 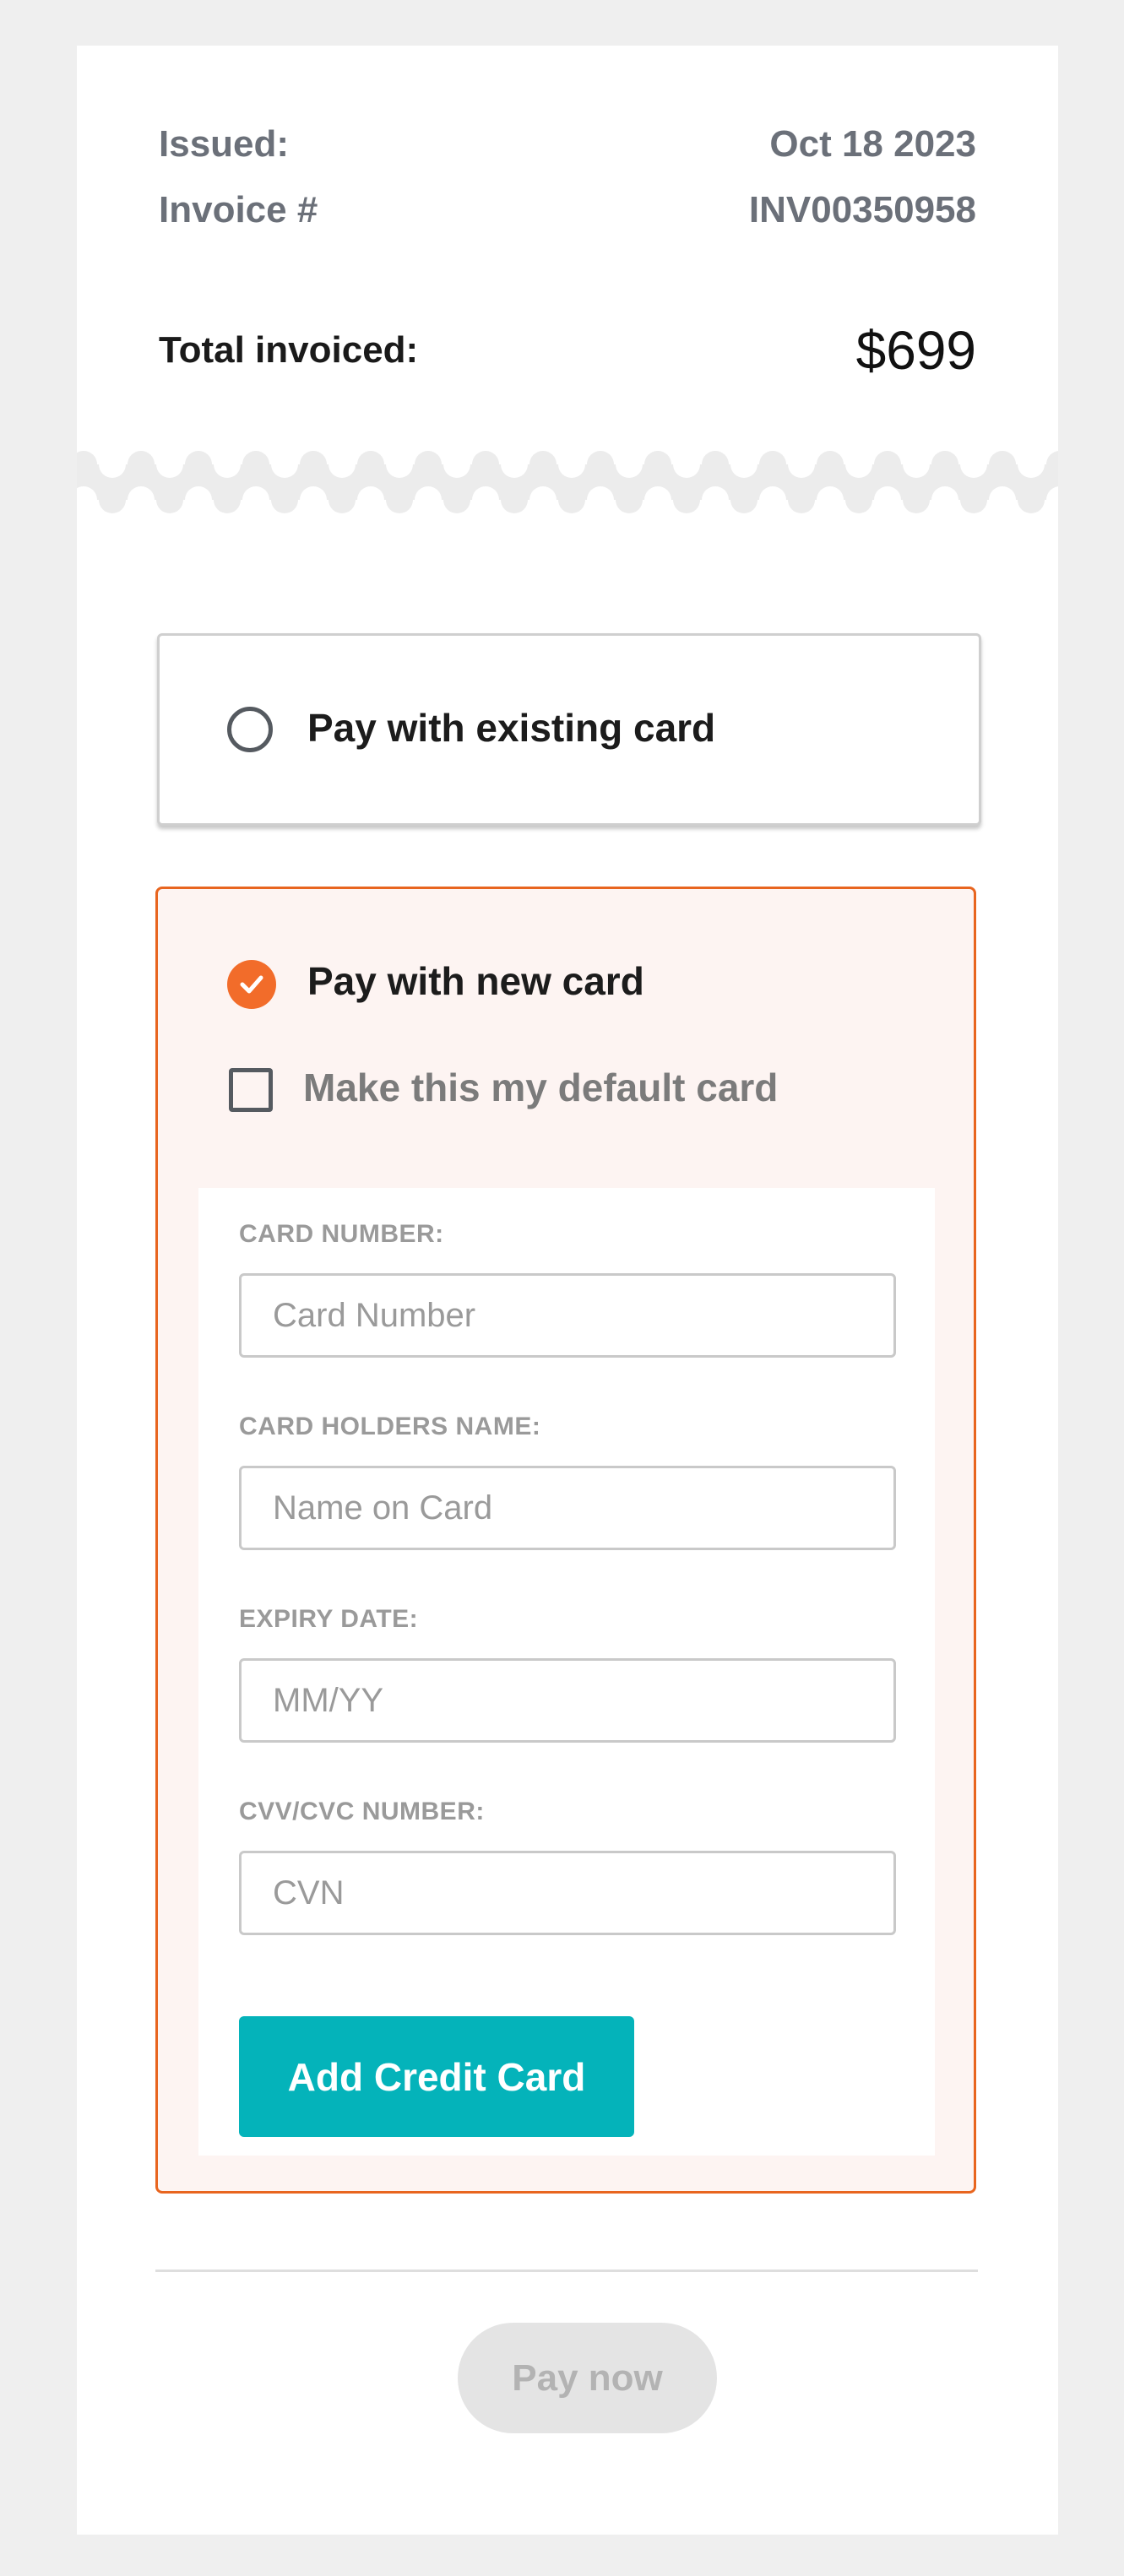 What do you see at coordinates (567, 351) in the screenshot?
I see `total-row: Total invoiced: $699` at bounding box center [567, 351].